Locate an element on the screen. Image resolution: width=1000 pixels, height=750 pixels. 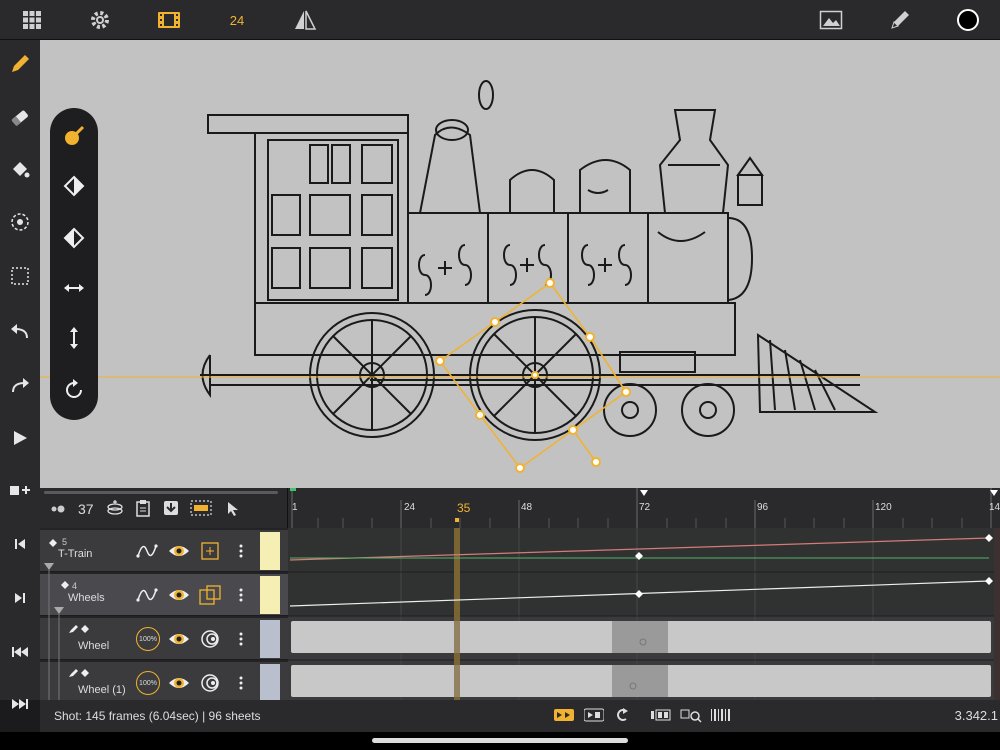
mirror-icon is located at coordinates (305, 20).